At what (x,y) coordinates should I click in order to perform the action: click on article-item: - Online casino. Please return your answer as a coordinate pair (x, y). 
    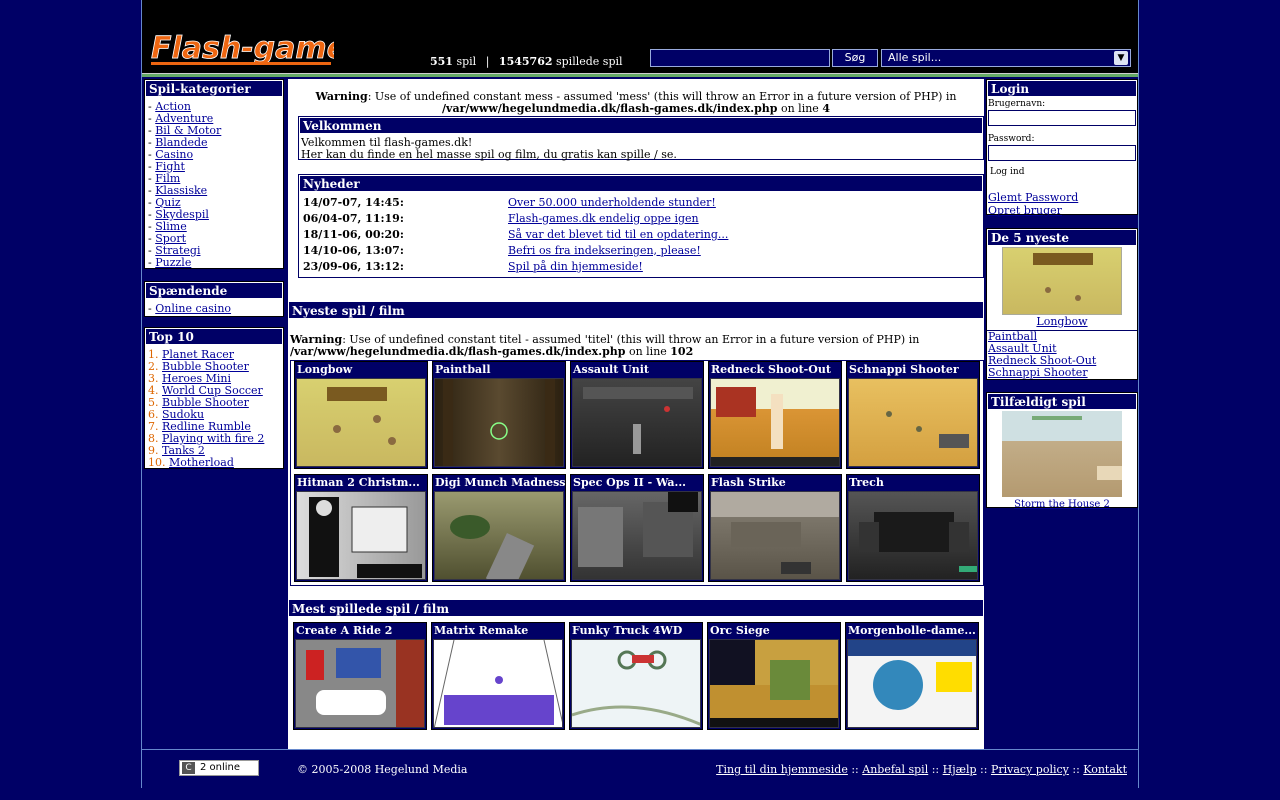
    Looking at the image, I should click on (190, 308).